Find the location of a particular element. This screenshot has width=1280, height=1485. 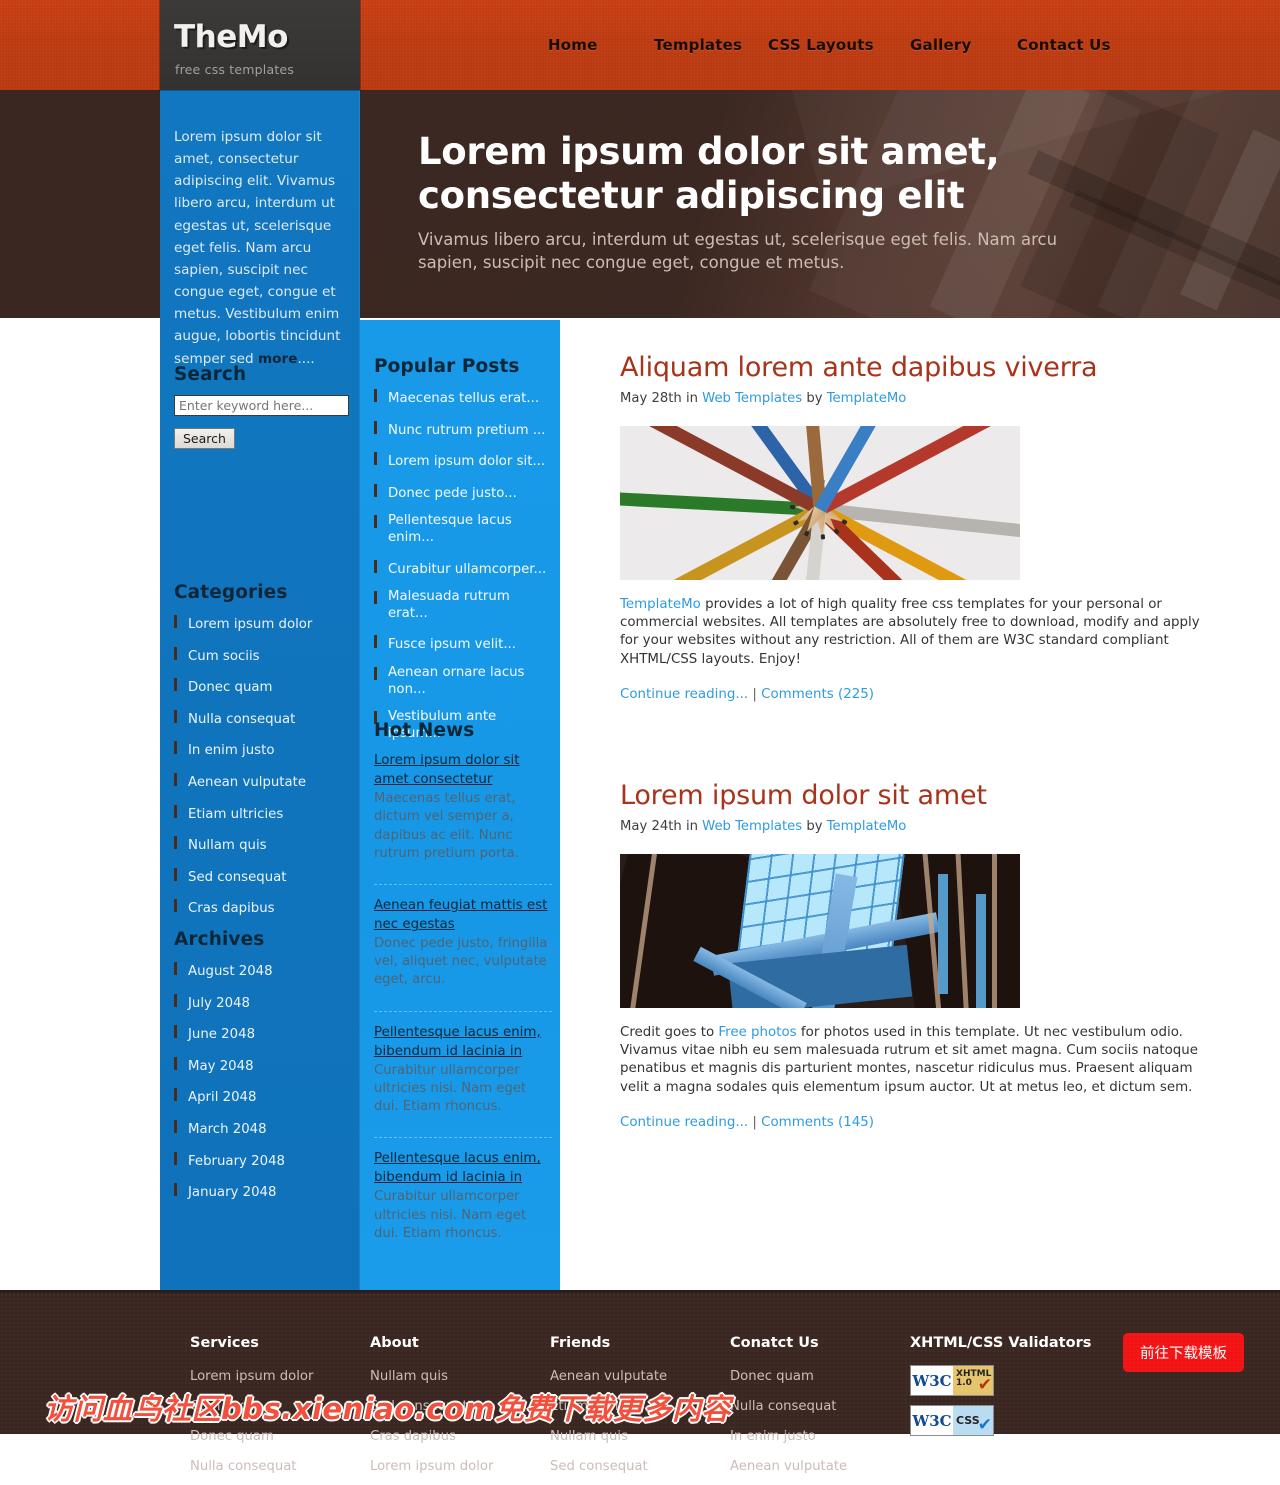

list-item: January 2048 is located at coordinates (264, 1191).